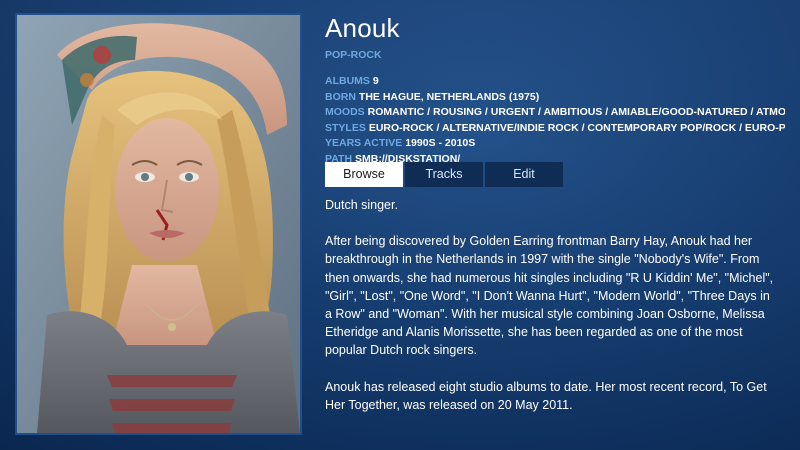 The image size is (800, 450). I want to click on tab-edit: Edit, so click(524, 174).